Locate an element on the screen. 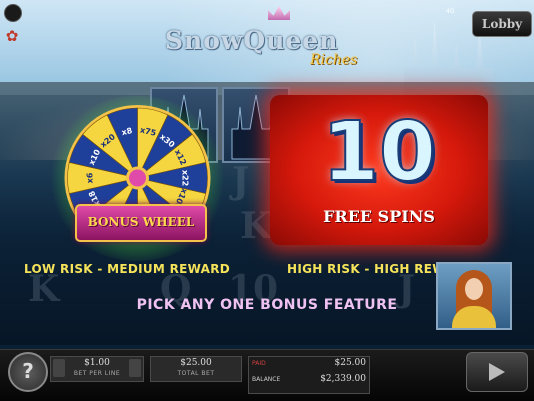  balance-label: BALANCE is located at coordinates (266, 379).